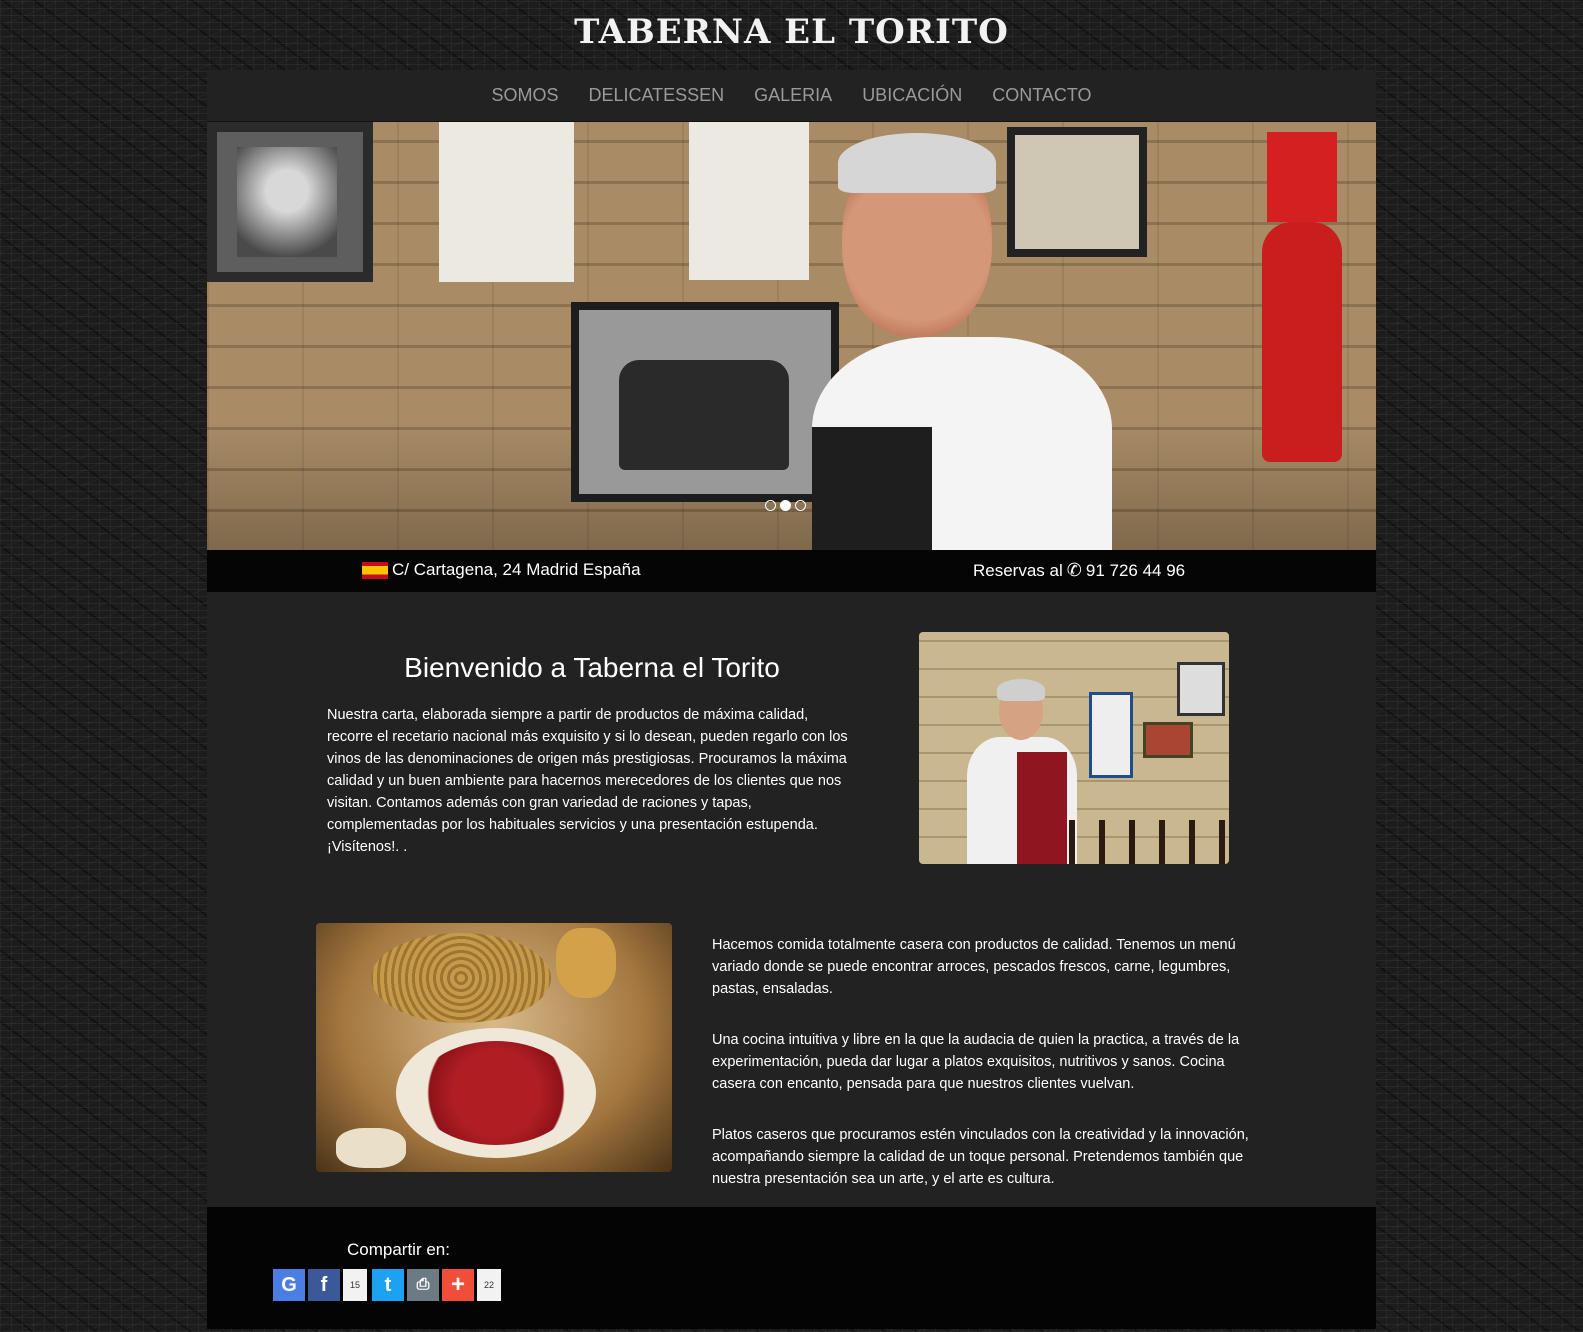  I want to click on google-icon: G, so click(289, 1285).